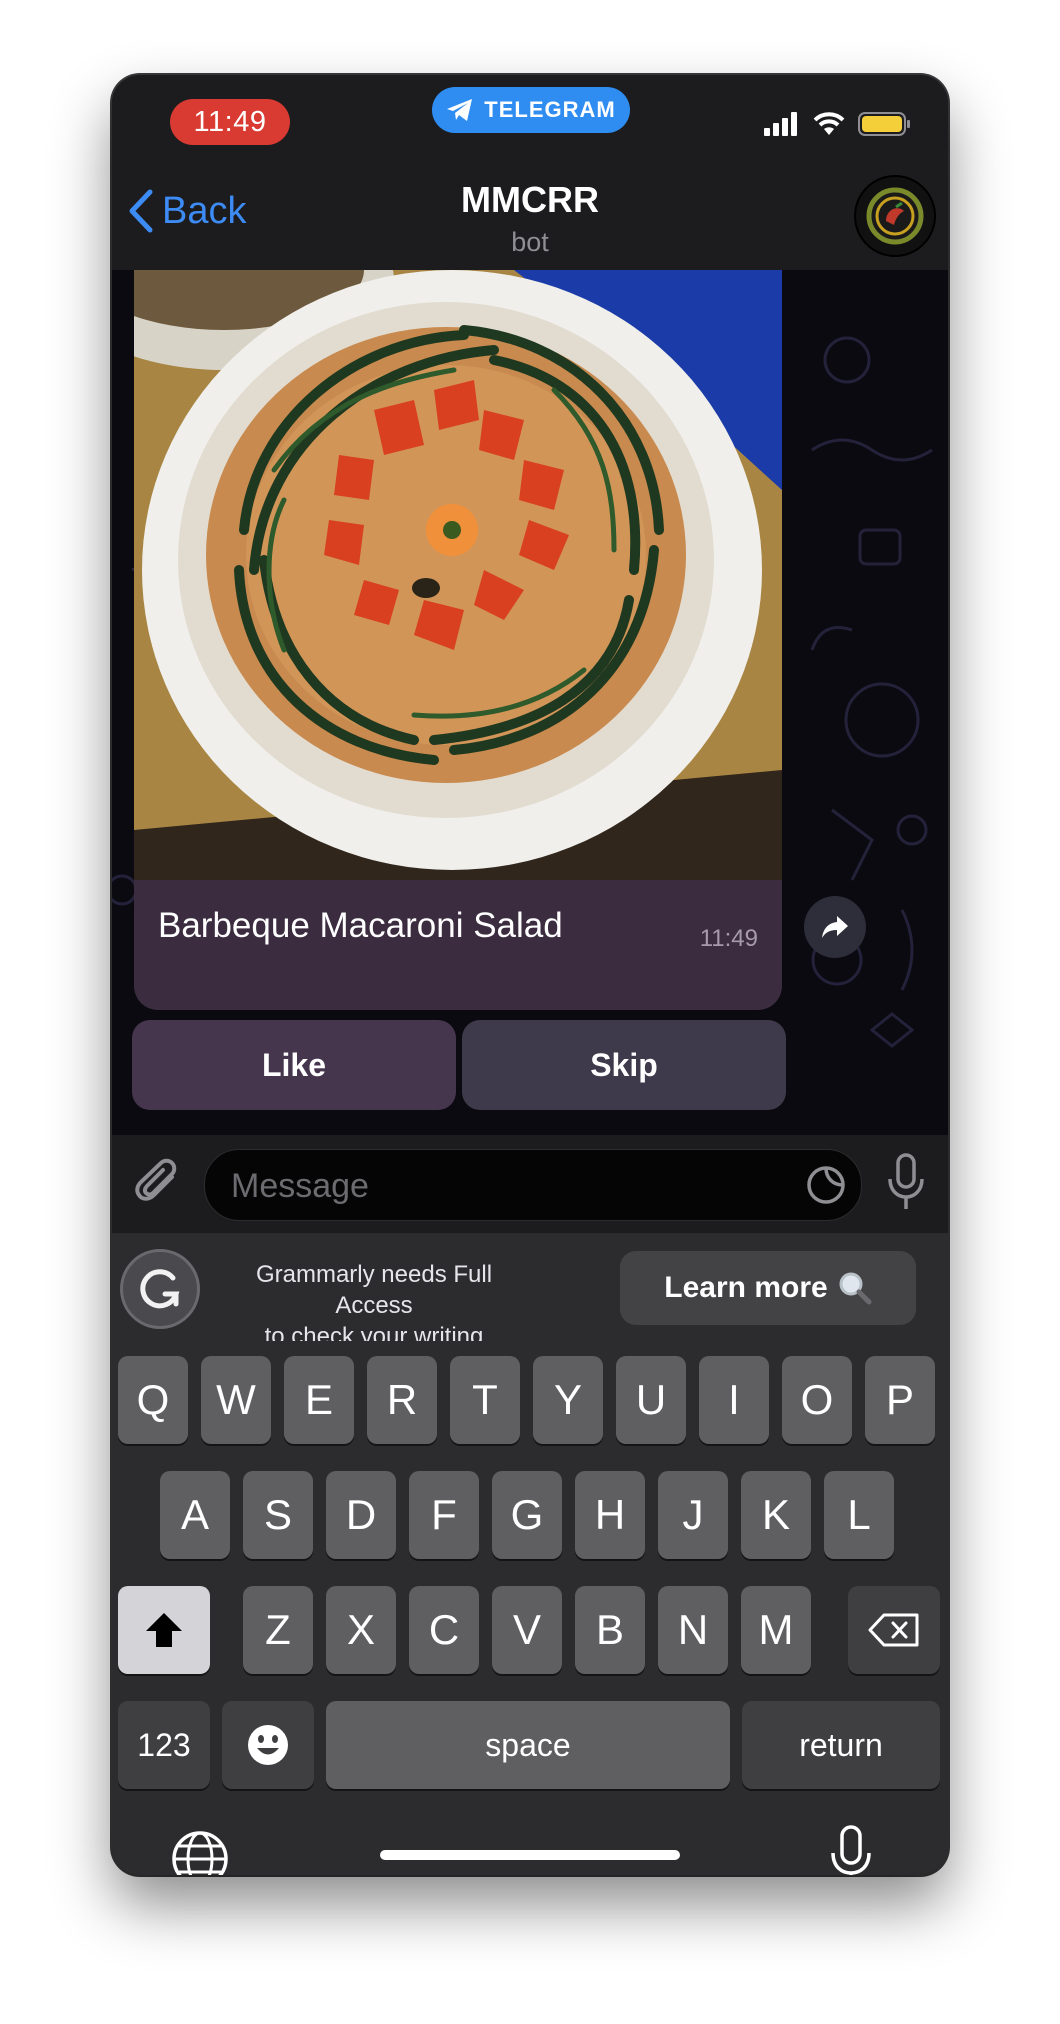 The image size is (1060, 2024). I want to click on chat-header: Back MMCRR bot, so click(530, 214).